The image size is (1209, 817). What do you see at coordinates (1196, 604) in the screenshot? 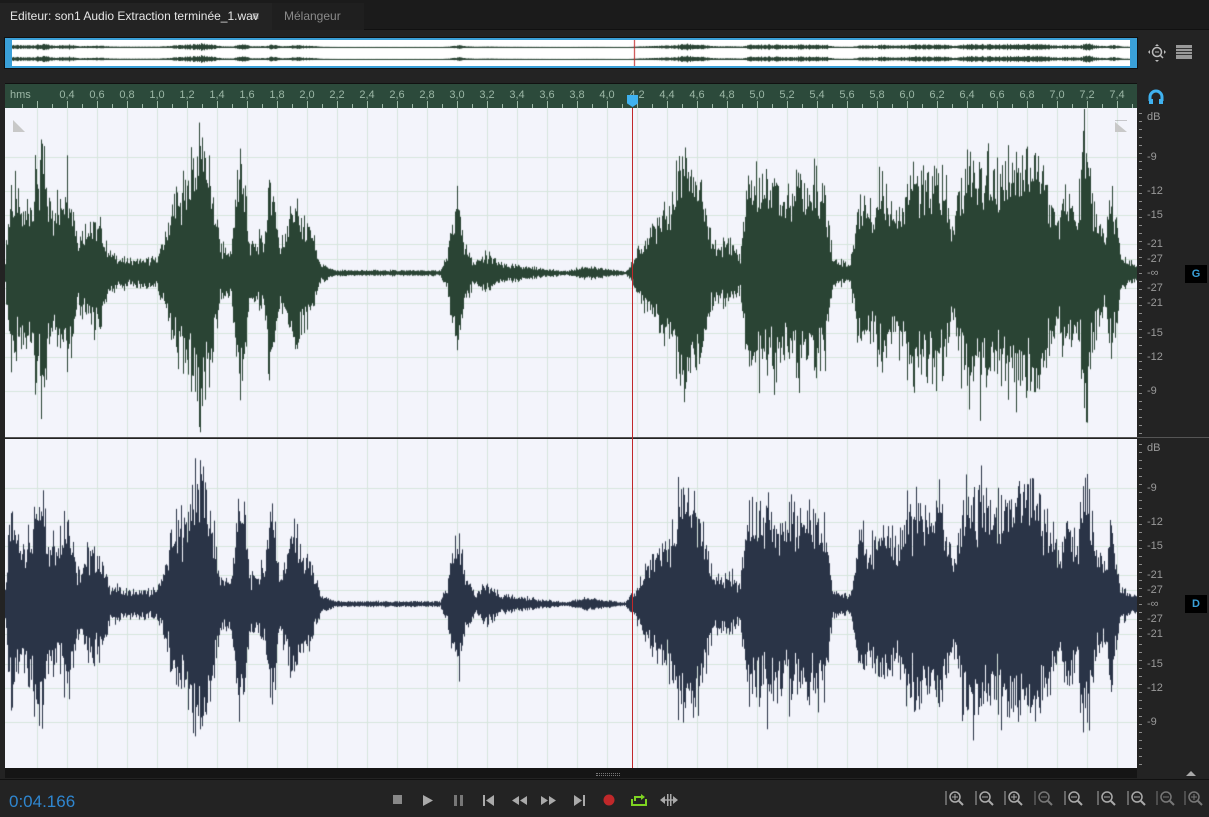
I see `right-channel-badge: D` at bounding box center [1196, 604].